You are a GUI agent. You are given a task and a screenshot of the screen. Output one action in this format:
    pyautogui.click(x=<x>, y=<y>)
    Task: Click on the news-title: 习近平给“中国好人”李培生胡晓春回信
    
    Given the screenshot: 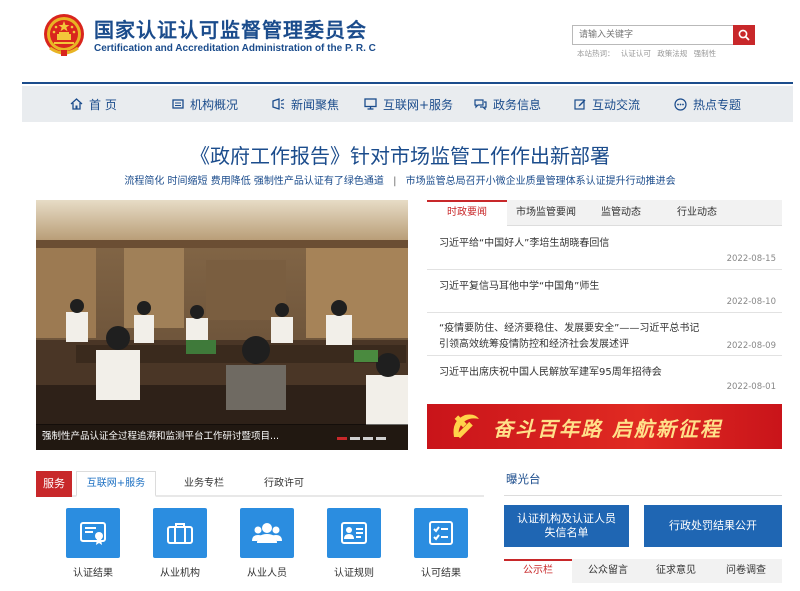 What is the action you would take?
    pyautogui.click(x=524, y=241)
    